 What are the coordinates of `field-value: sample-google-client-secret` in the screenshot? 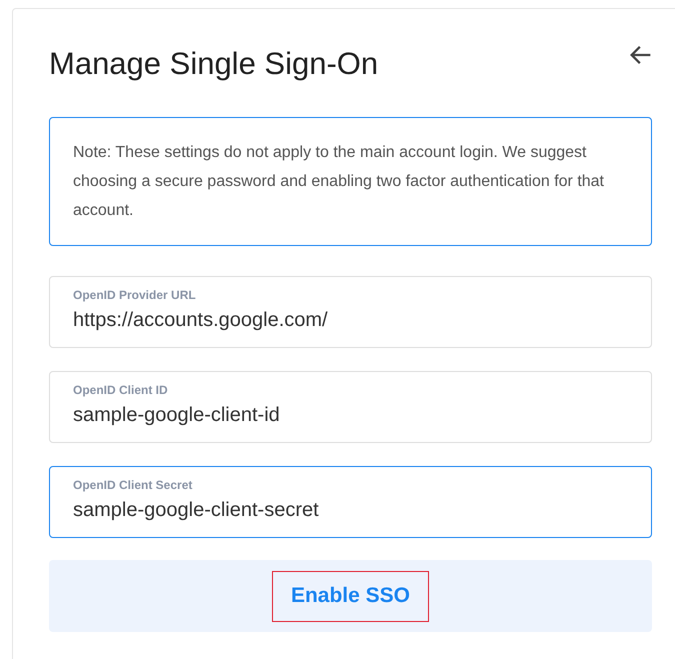 It's located at (196, 510).